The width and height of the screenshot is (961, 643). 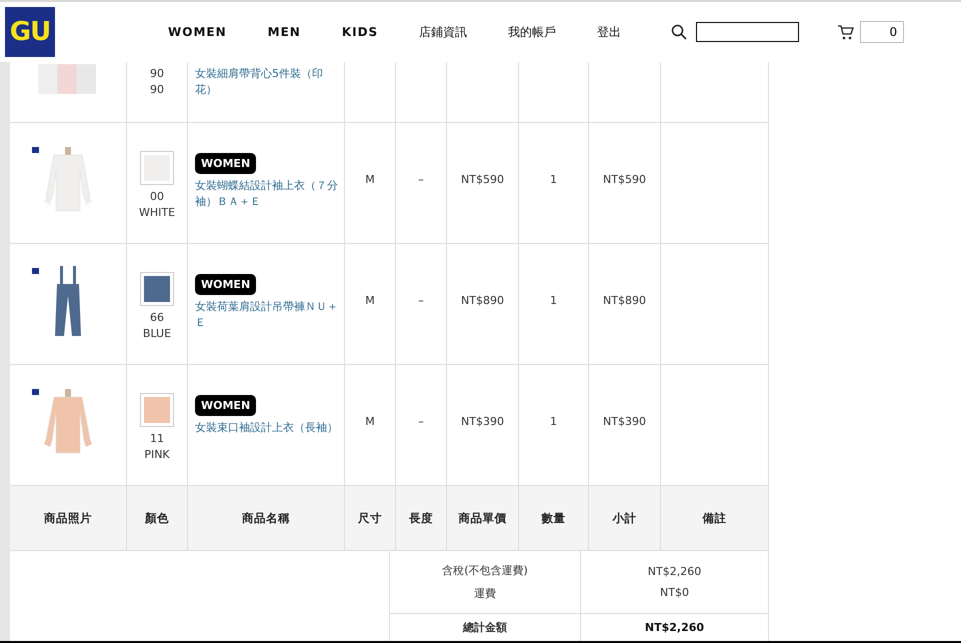 I want to click on column-header: 商品單價, so click(x=482, y=518).